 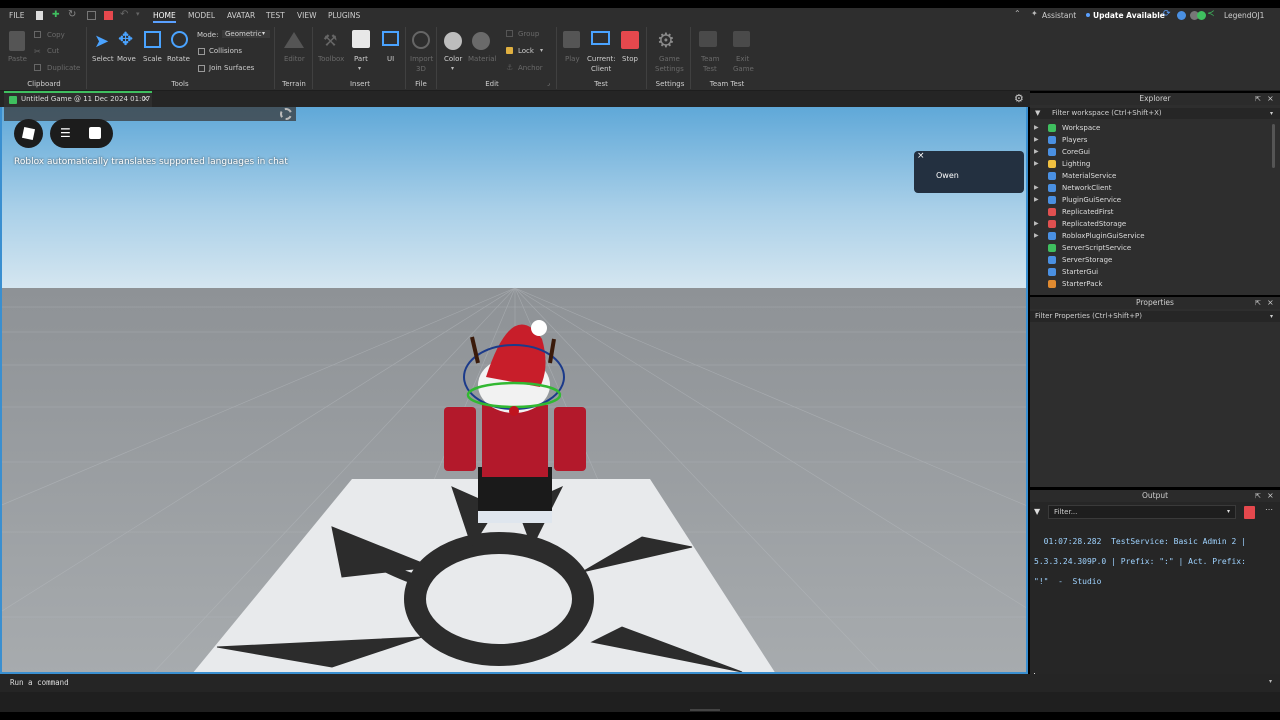 I want to click on undo-icon: ↶, so click(x=124, y=14).